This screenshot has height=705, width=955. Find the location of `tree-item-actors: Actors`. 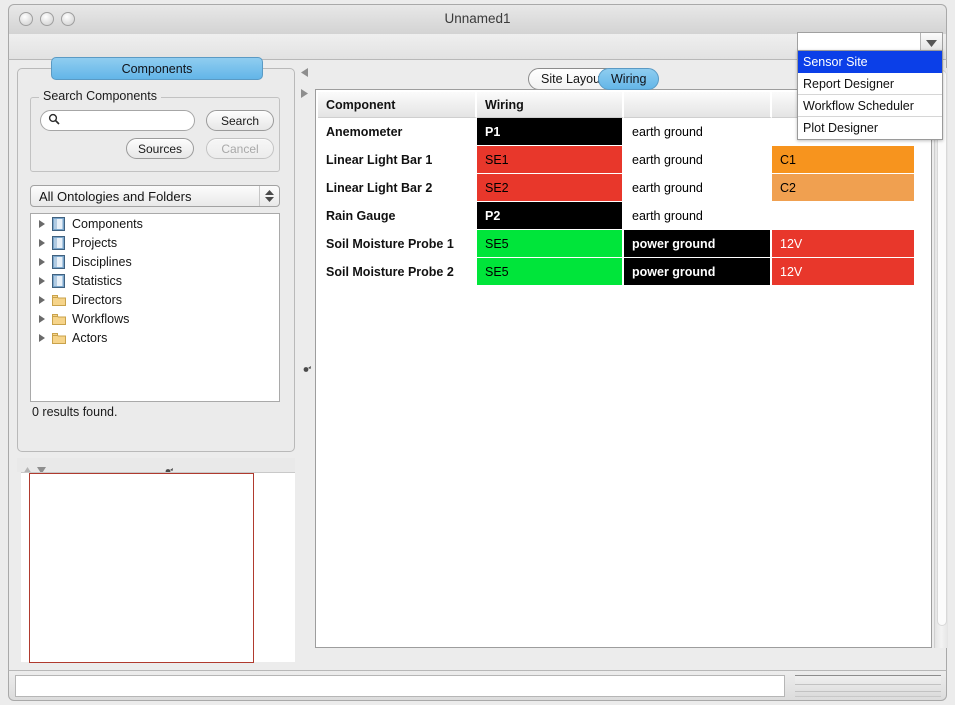

tree-item-actors: Actors is located at coordinates (155, 337).